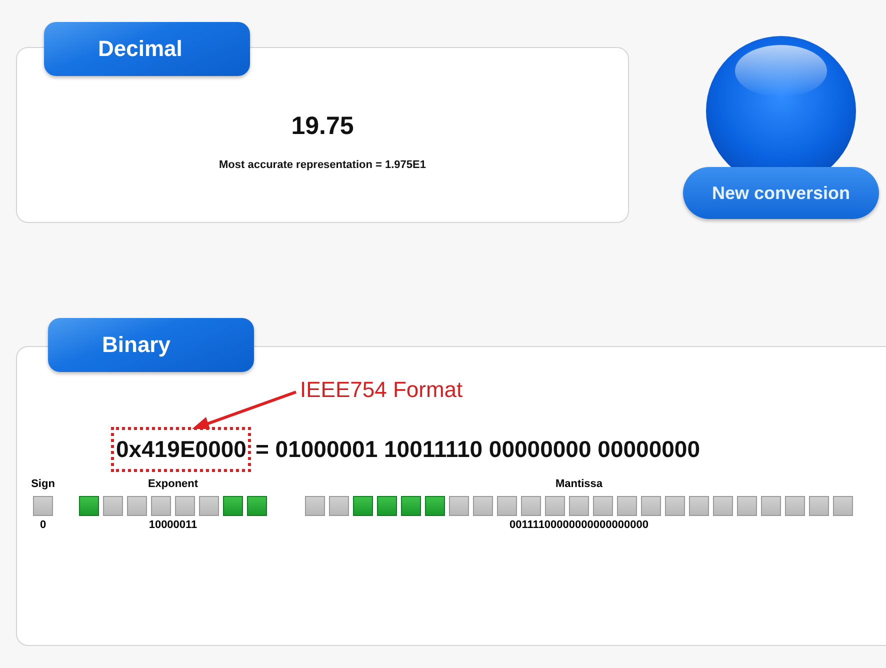 The width and height of the screenshot is (886, 668). I want to click on field-reading: 0, so click(43, 525).